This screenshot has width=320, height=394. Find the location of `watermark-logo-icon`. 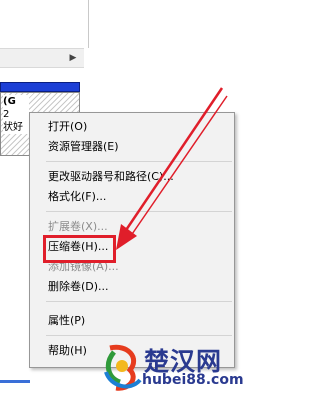

watermark-logo-icon is located at coordinates (123, 367).